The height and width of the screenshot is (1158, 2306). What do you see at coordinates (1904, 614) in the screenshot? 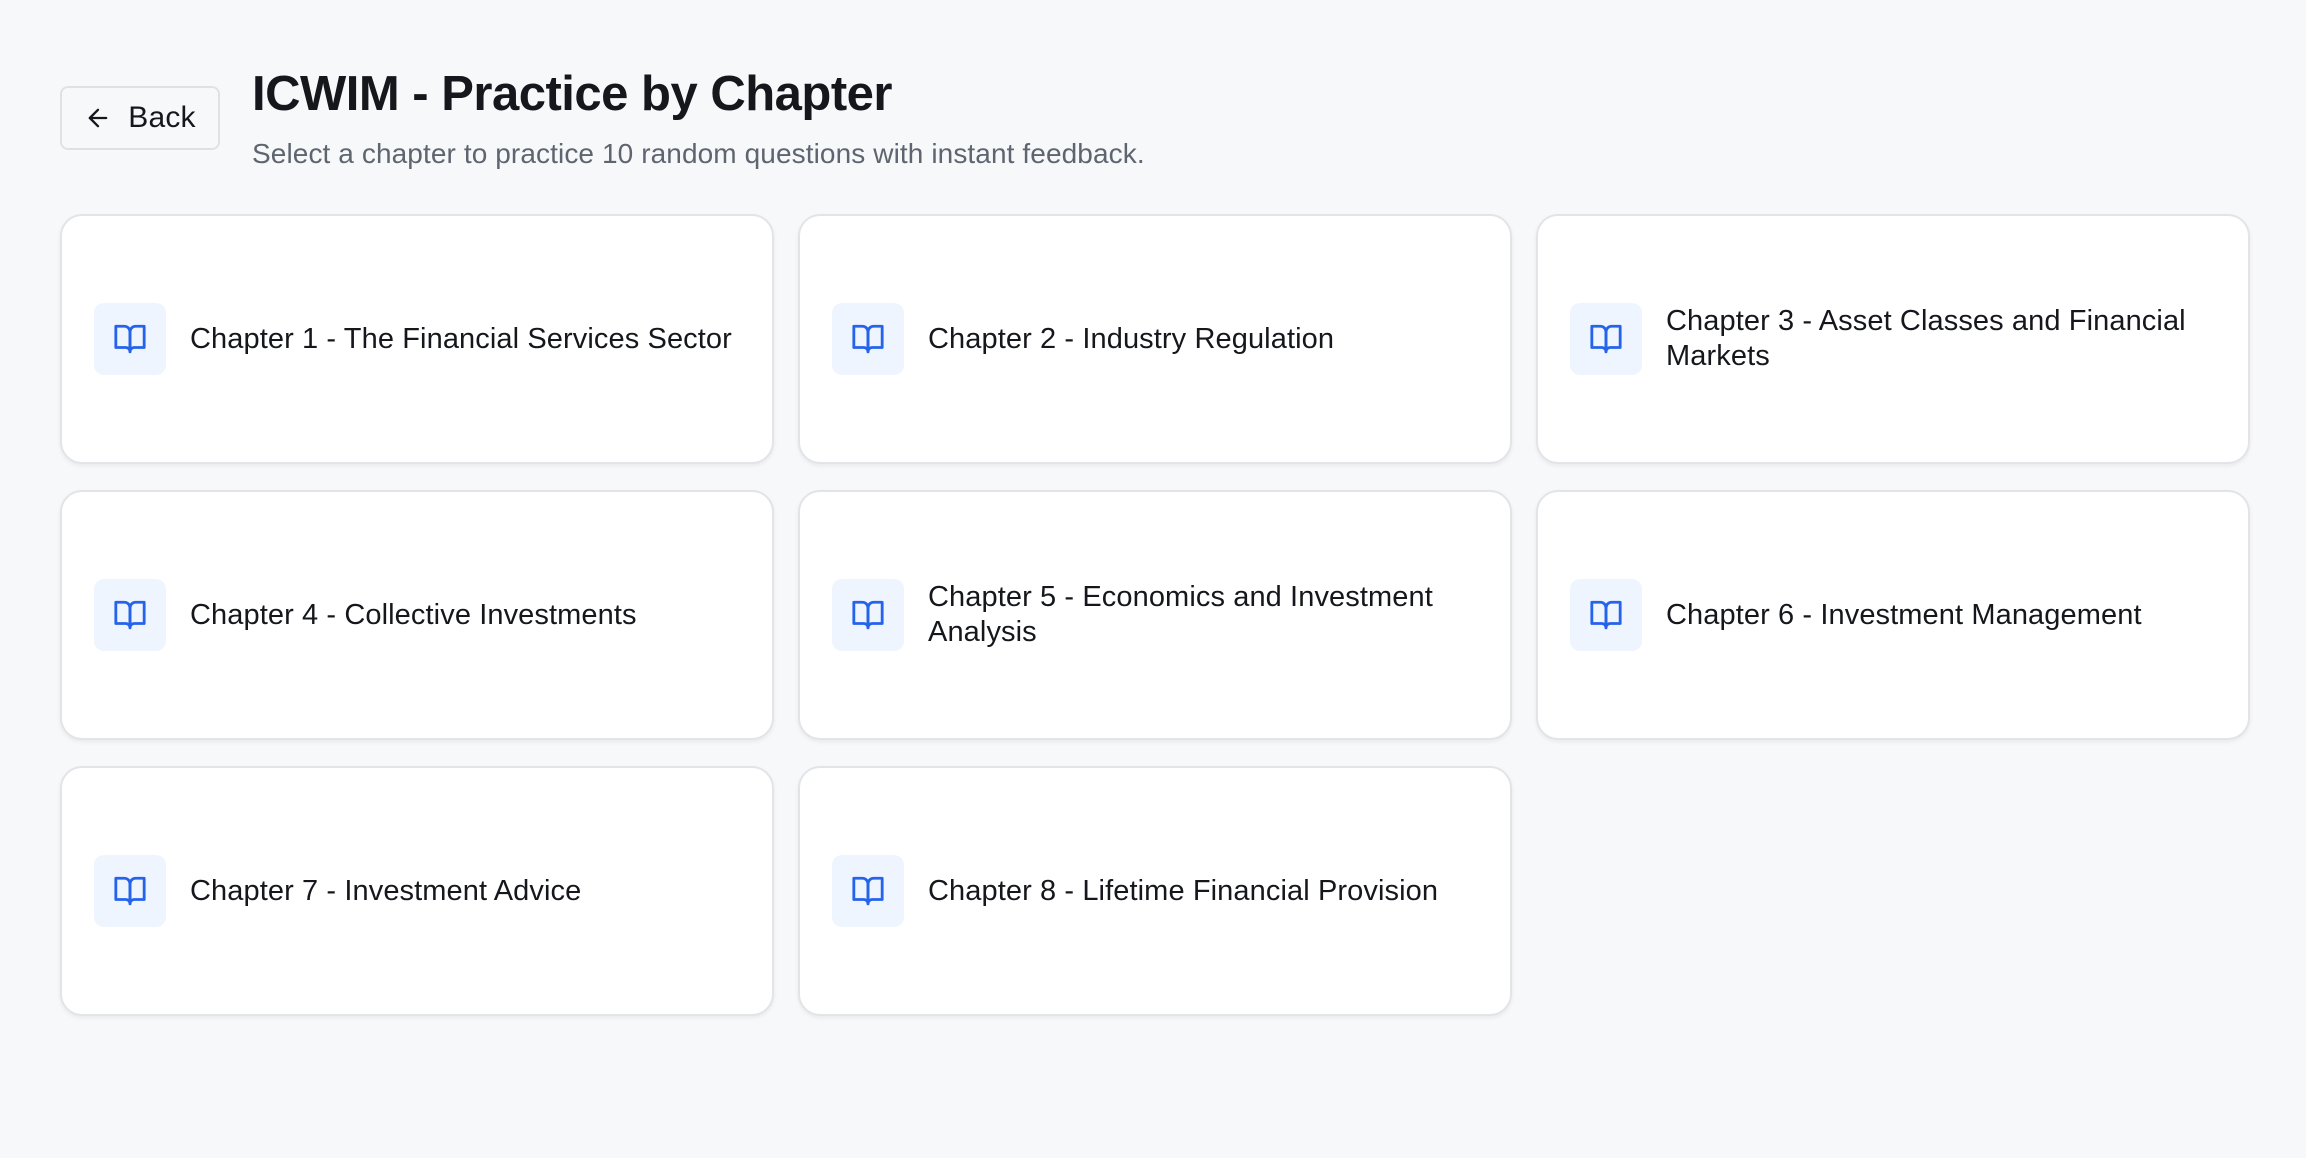
I see `chapter-title: Chapter 6 - Investment Management` at bounding box center [1904, 614].